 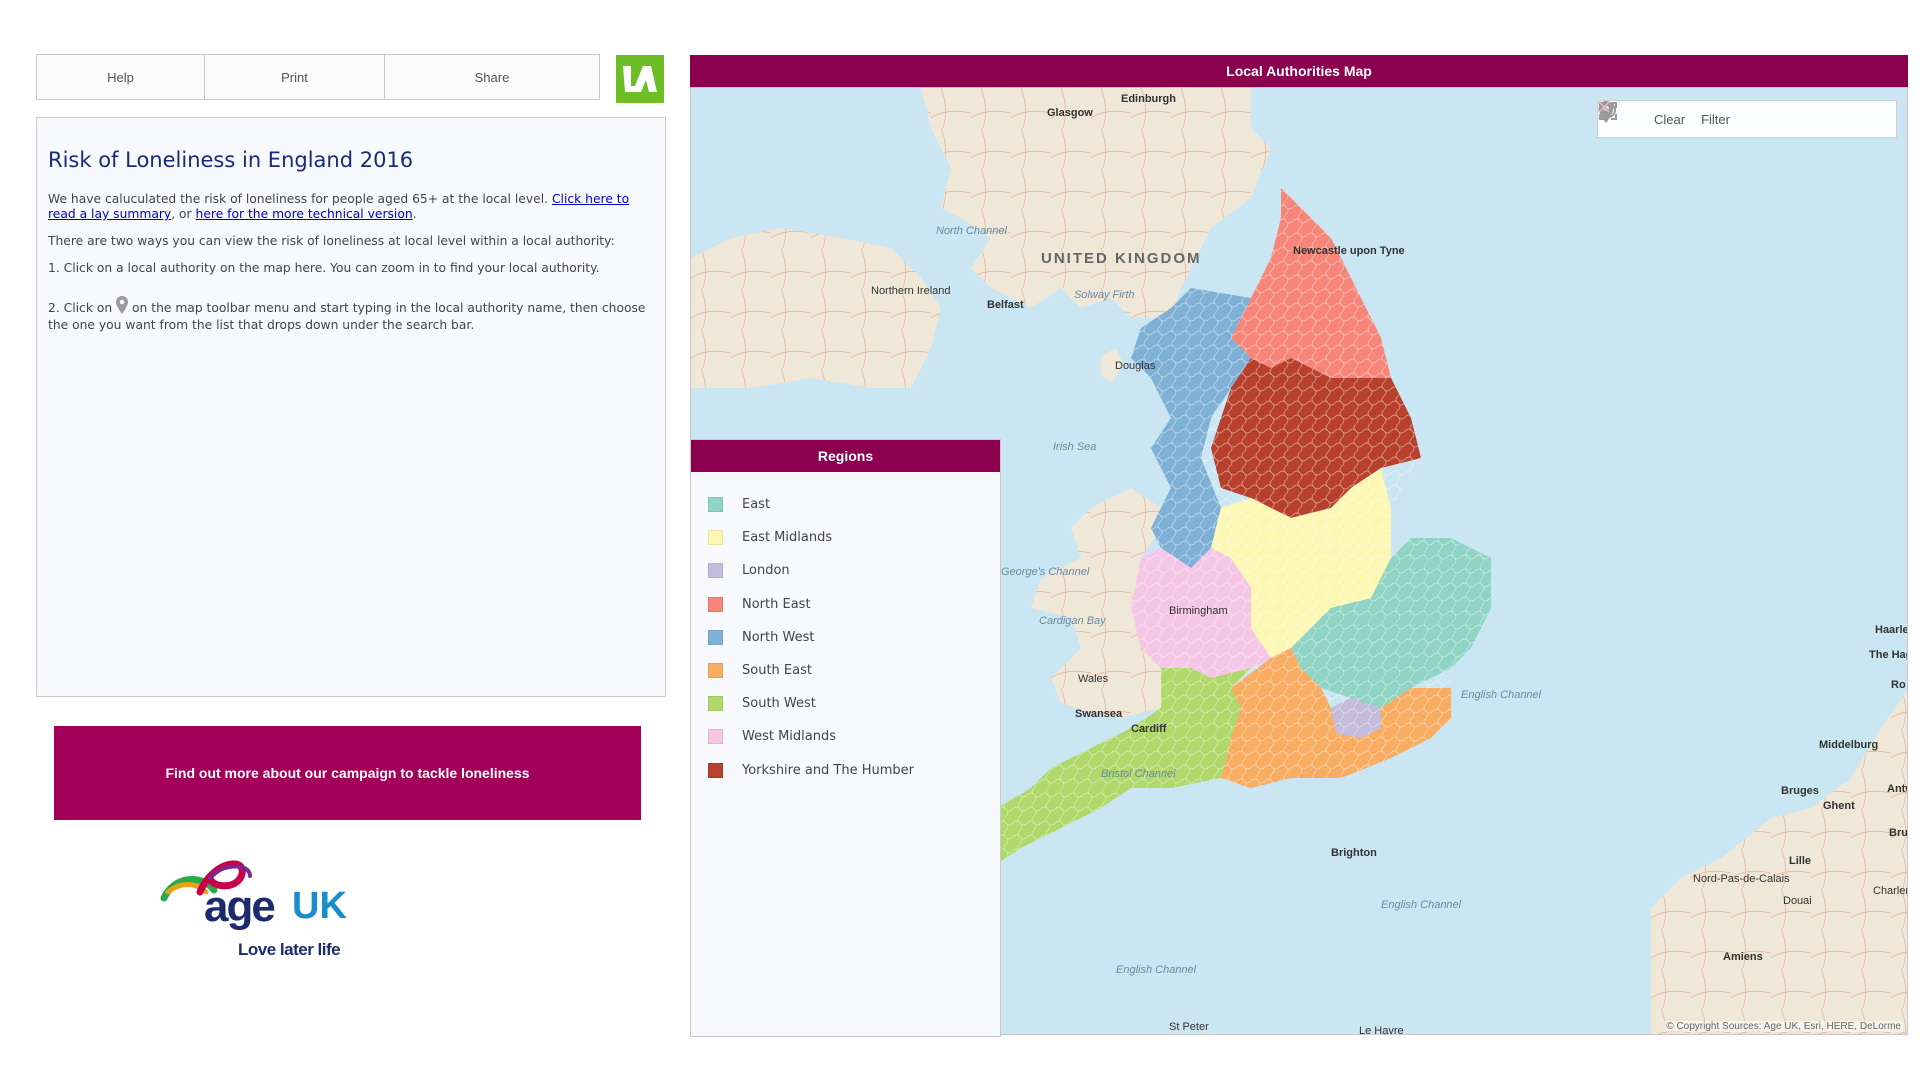 What do you see at coordinates (854, 637) in the screenshot?
I see `legend-item: North West` at bounding box center [854, 637].